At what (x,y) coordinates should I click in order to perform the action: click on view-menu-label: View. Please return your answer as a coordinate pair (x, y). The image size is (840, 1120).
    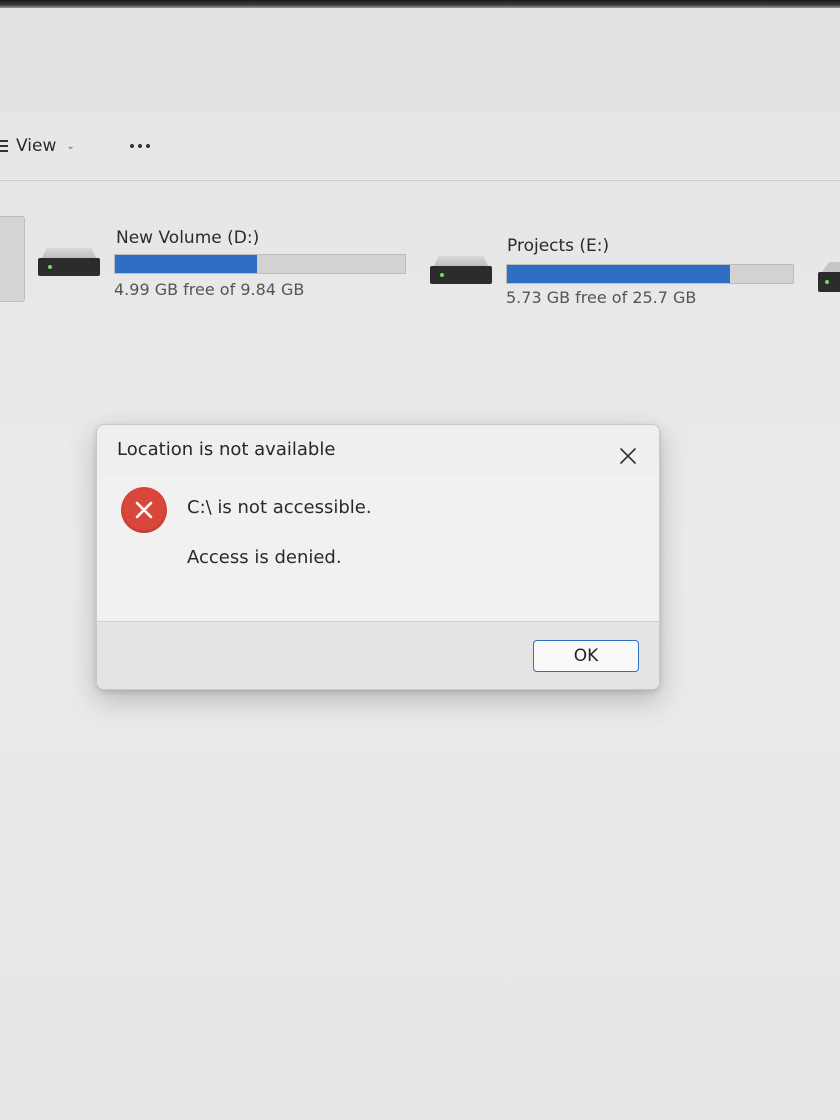
    Looking at the image, I should click on (36, 146).